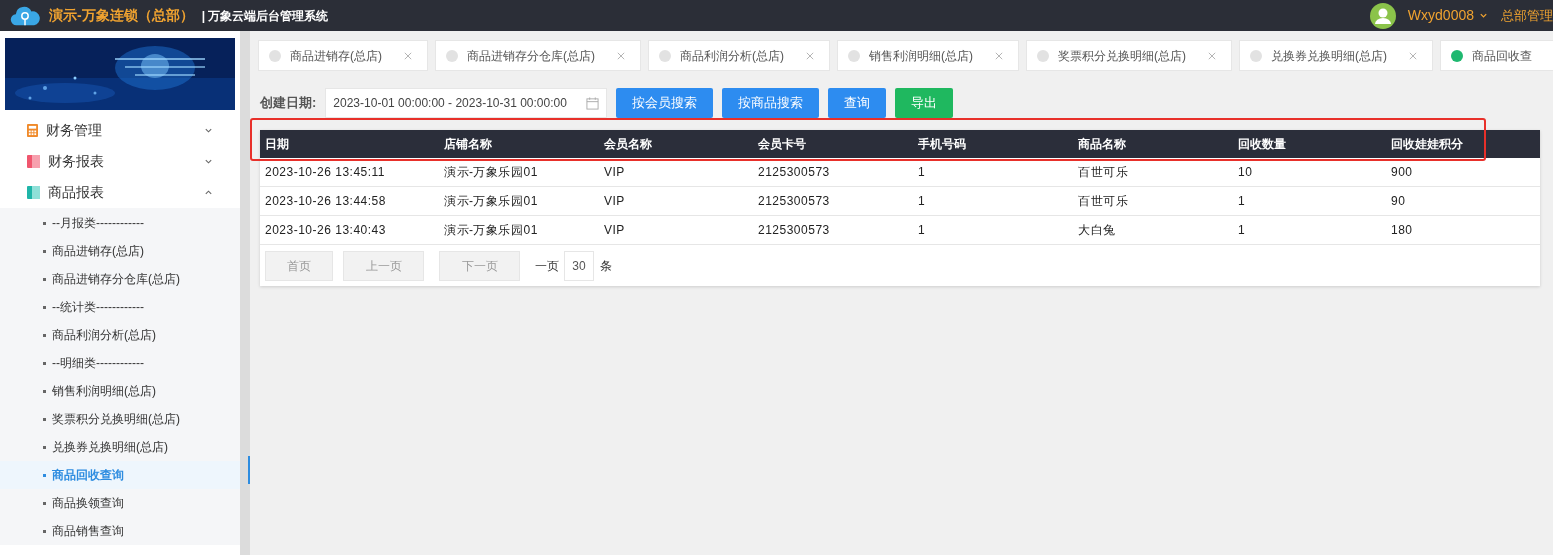  What do you see at coordinates (1402, 230) in the screenshot?
I see `table-cell-text: 180` at bounding box center [1402, 230].